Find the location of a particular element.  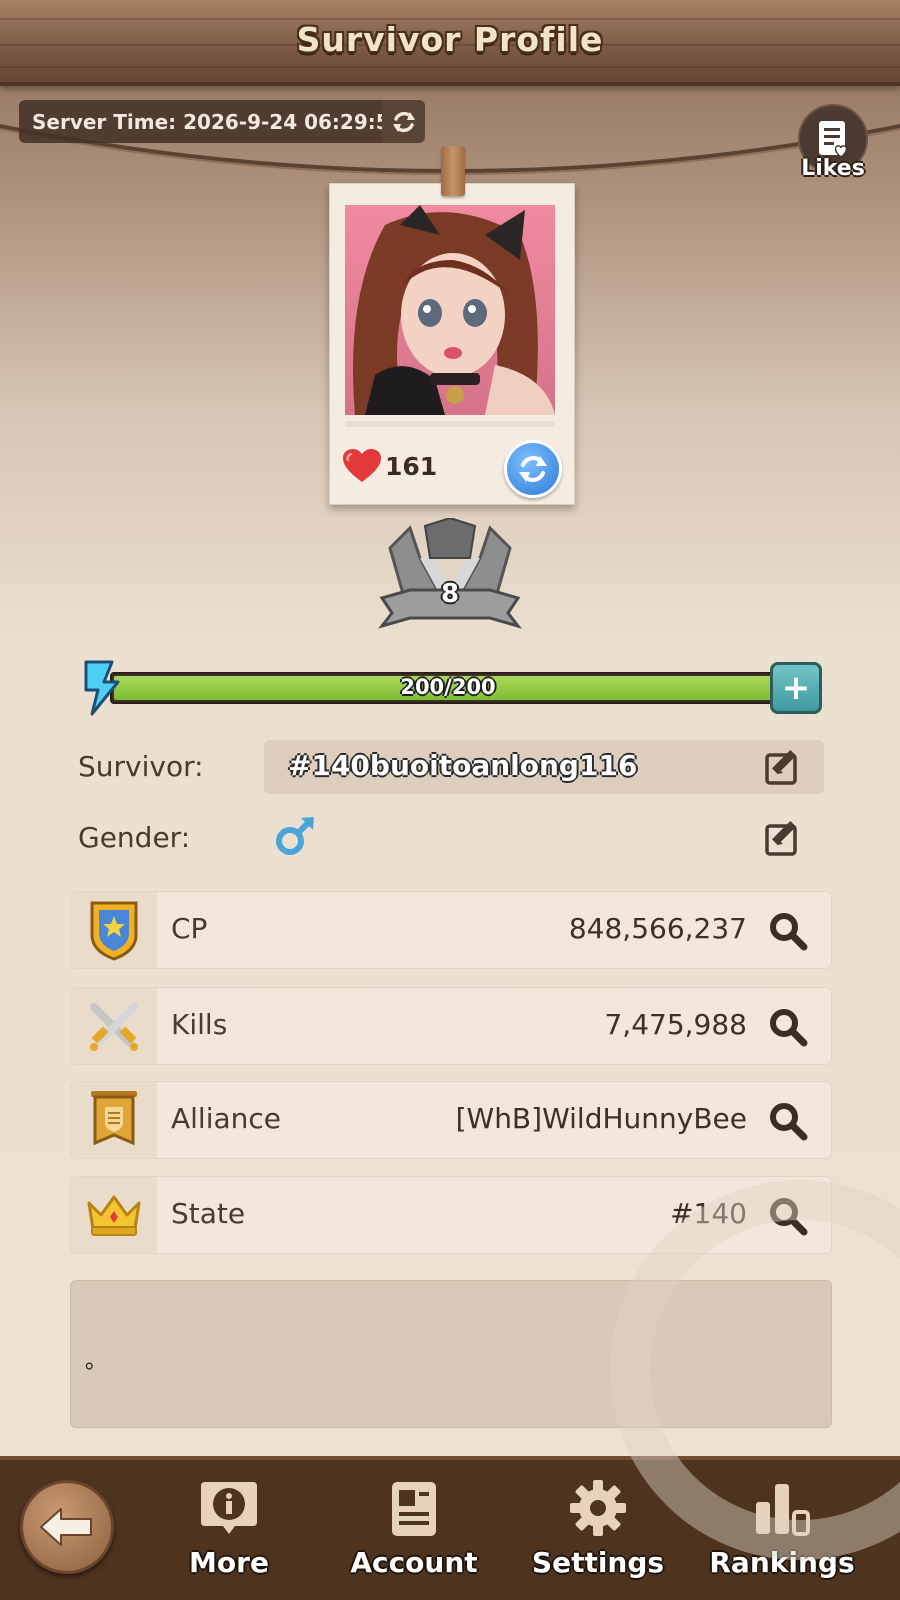

refresh-avatar-icon is located at coordinates (533, 469).